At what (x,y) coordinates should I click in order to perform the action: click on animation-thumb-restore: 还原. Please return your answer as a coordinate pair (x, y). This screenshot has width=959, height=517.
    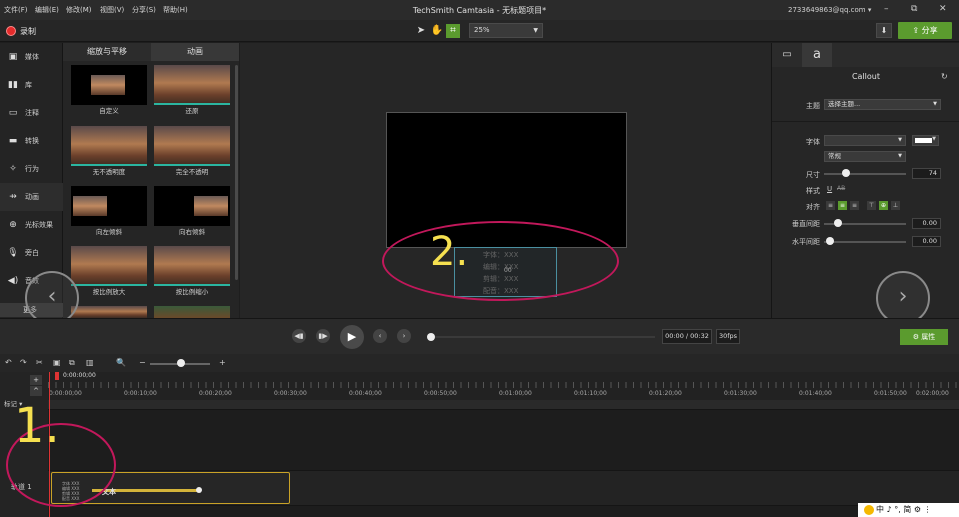
    Looking at the image, I should click on (192, 90).